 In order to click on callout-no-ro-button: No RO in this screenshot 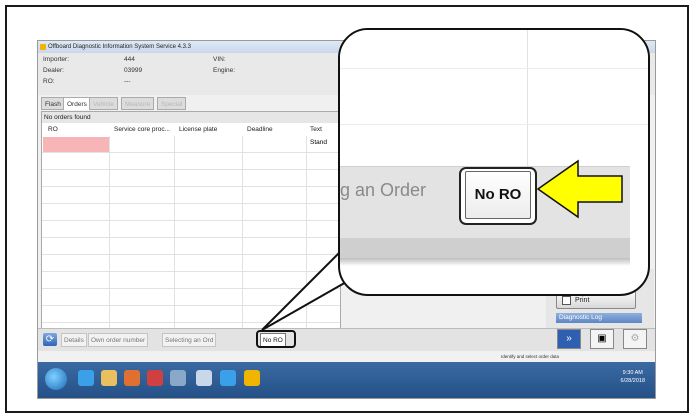, I will do `click(498, 195)`.